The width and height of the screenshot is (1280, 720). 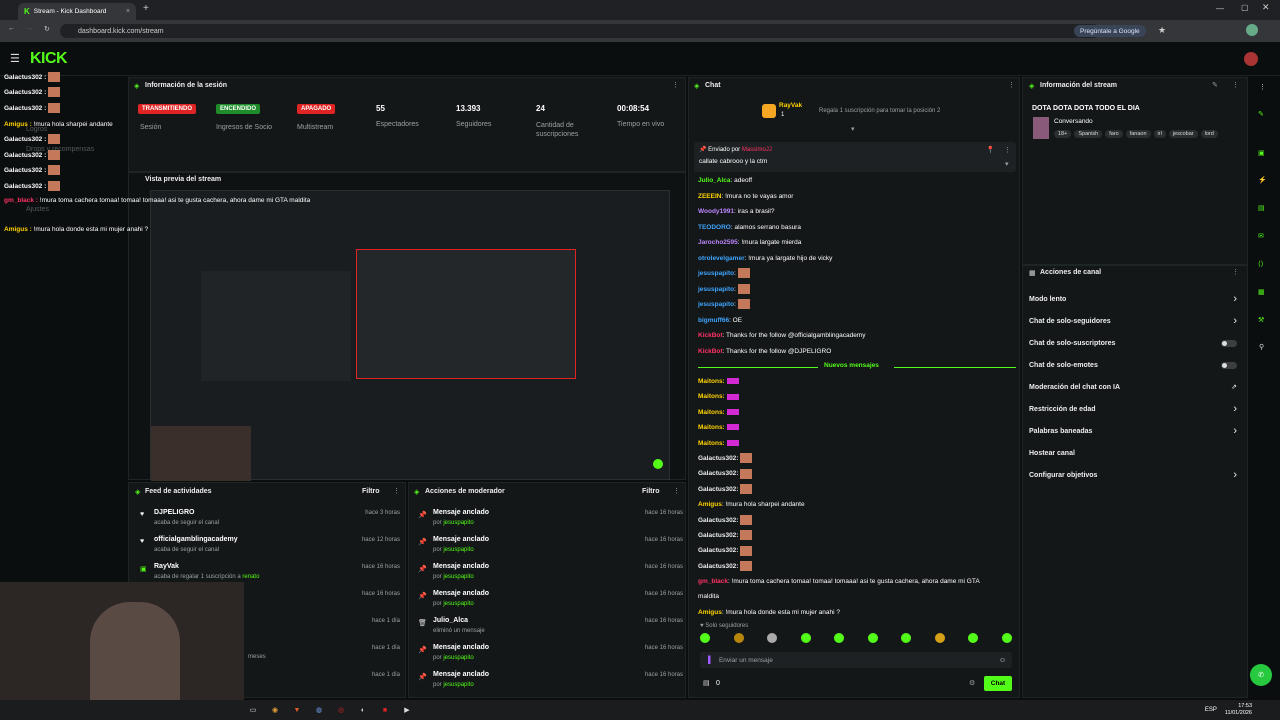 What do you see at coordinates (1215, 85) in the screenshot?
I see `edit-pencil-icon: ✎` at bounding box center [1215, 85].